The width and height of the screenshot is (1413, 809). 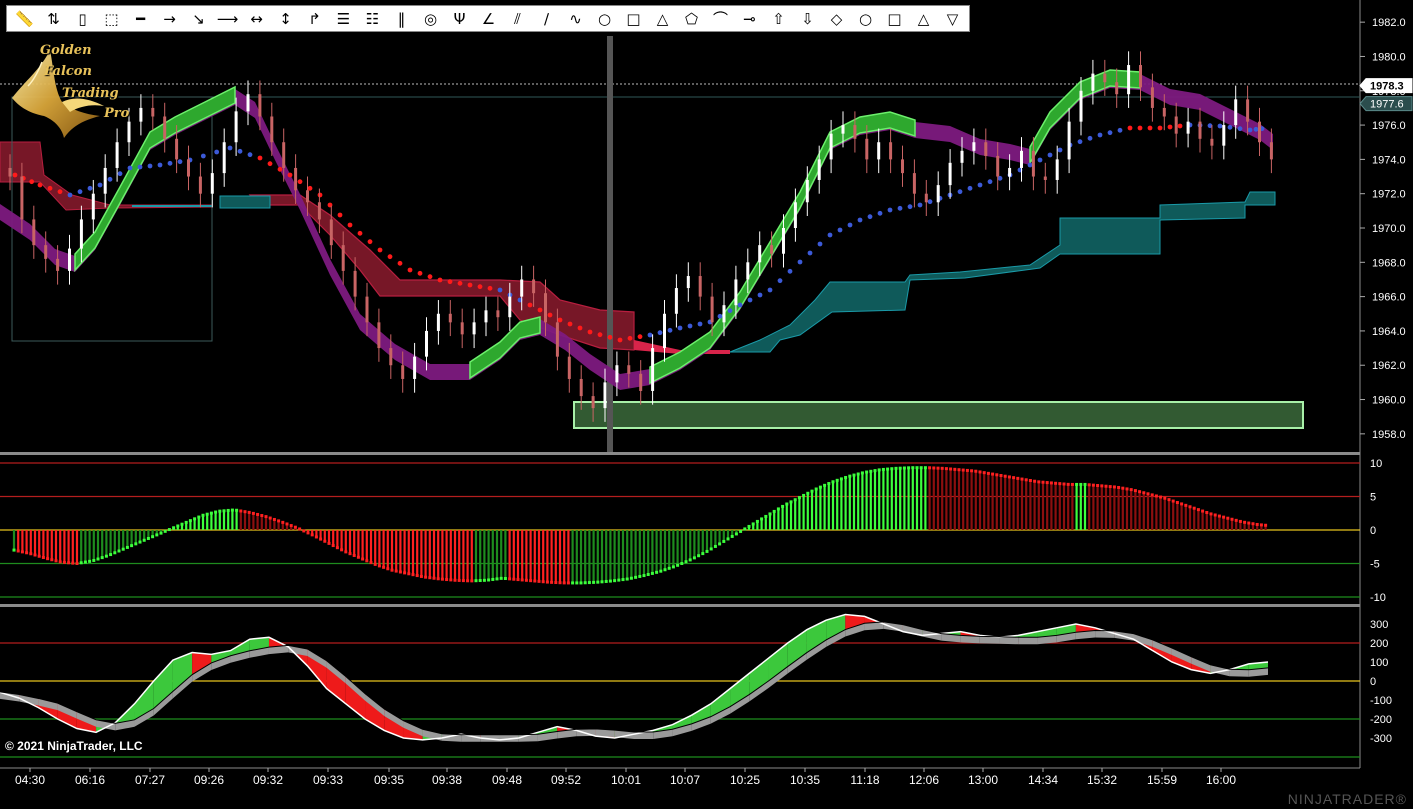 I want to click on triangle-up-icon: △, so click(x=923, y=18).